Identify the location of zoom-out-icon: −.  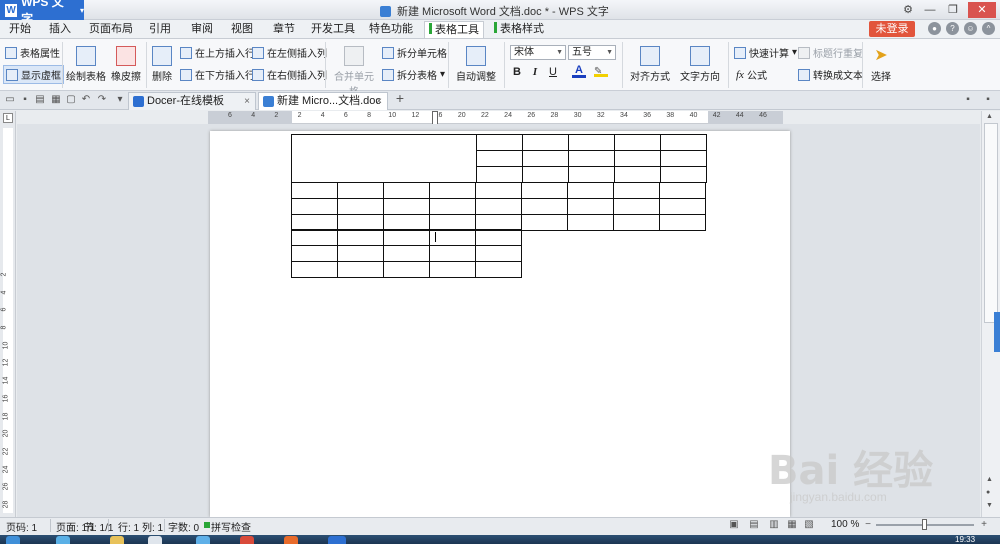
(868, 525).